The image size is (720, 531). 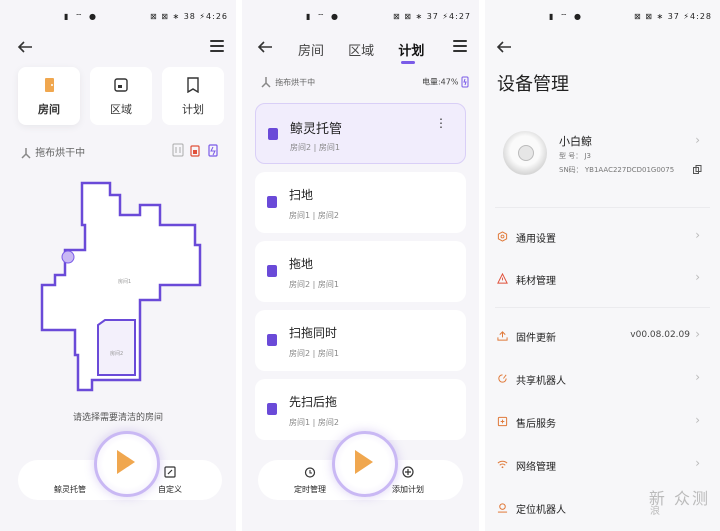 What do you see at coordinates (49, 96) in the screenshot?
I see `mode-card-room: 房间` at bounding box center [49, 96].